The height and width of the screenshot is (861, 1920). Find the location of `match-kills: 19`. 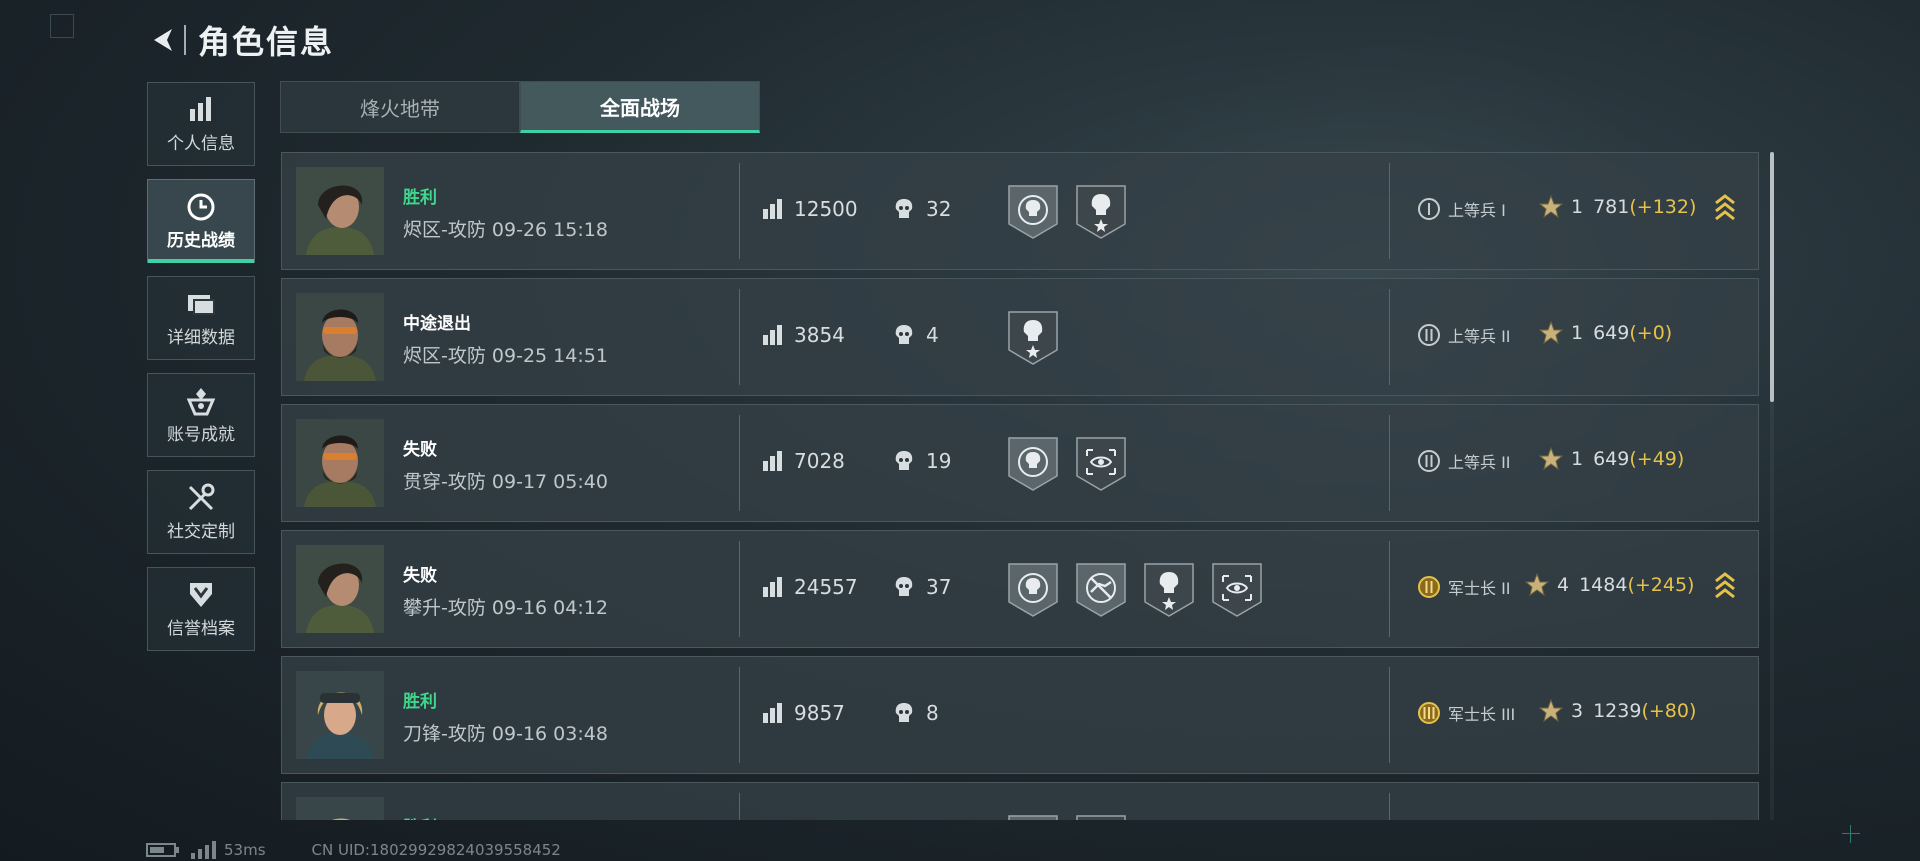

match-kills: 19 is located at coordinates (922, 461).